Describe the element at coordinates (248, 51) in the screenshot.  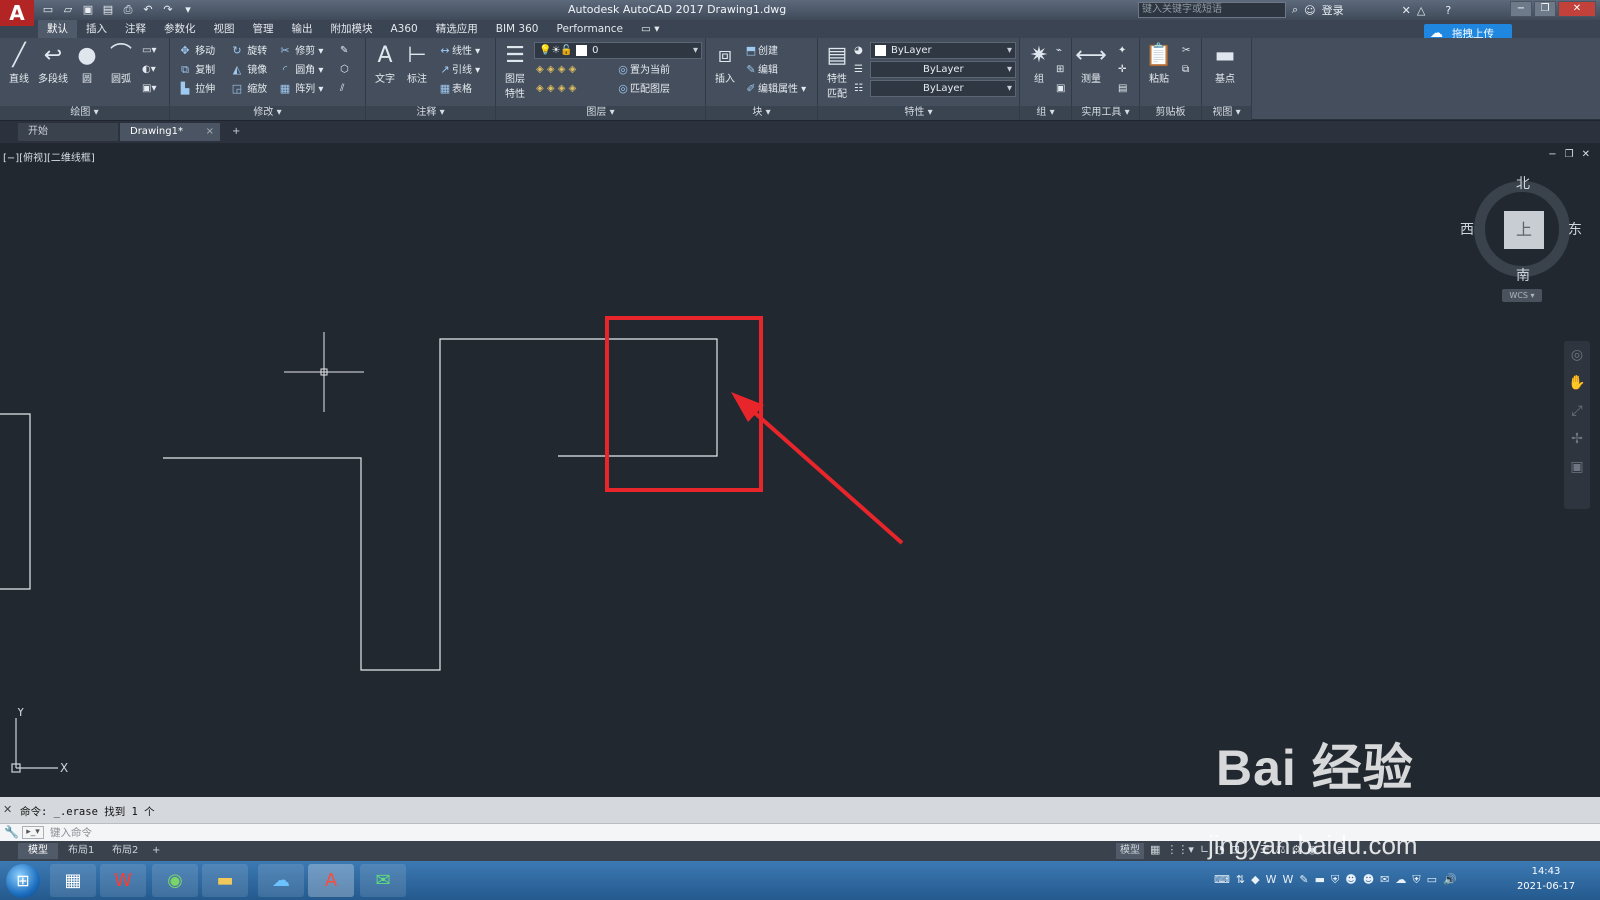
I see `rotate-button: ↻ 旋转` at that location.